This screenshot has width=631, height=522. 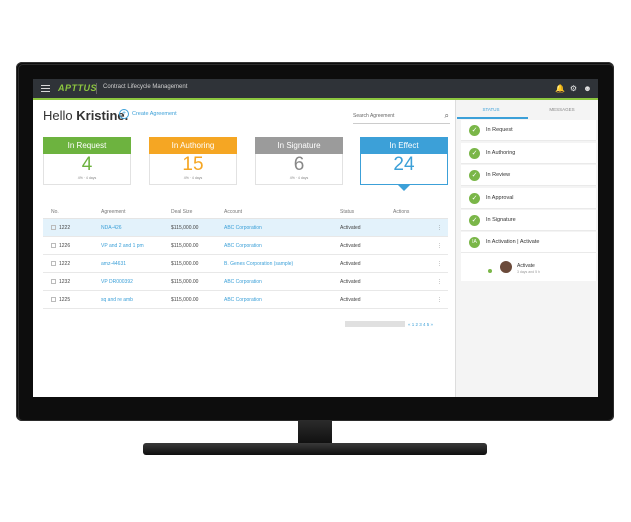 I want to click on card-count: 15, so click(x=193, y=164).